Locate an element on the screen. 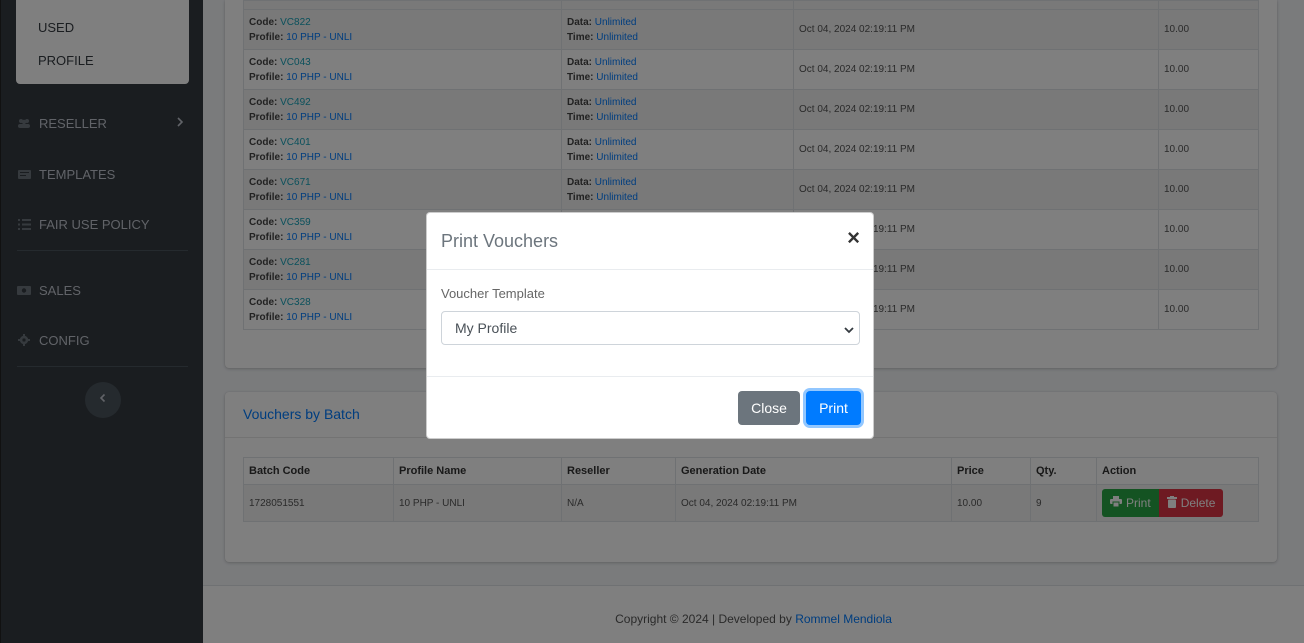 The height and width of the screenshot is (643, 1304). voucher-template-select: My Profile is located at coordinates (650, 328).